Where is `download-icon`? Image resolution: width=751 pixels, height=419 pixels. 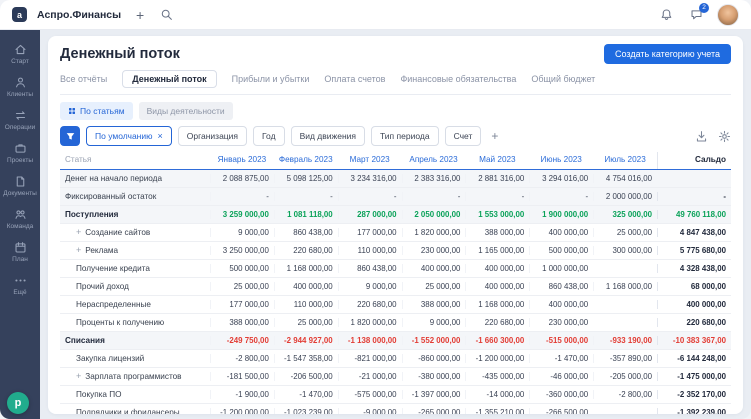 download-icon is located at coordinates (701, 136).